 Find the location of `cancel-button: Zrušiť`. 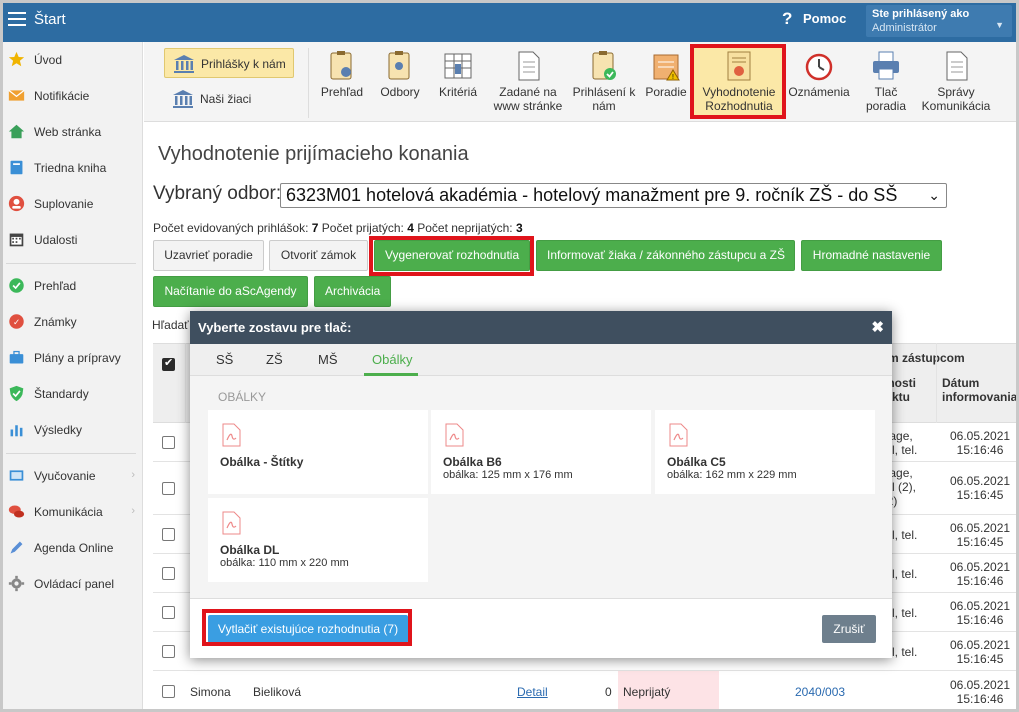

cancel-button: Zrušiť is located at coordinates (849, 629).